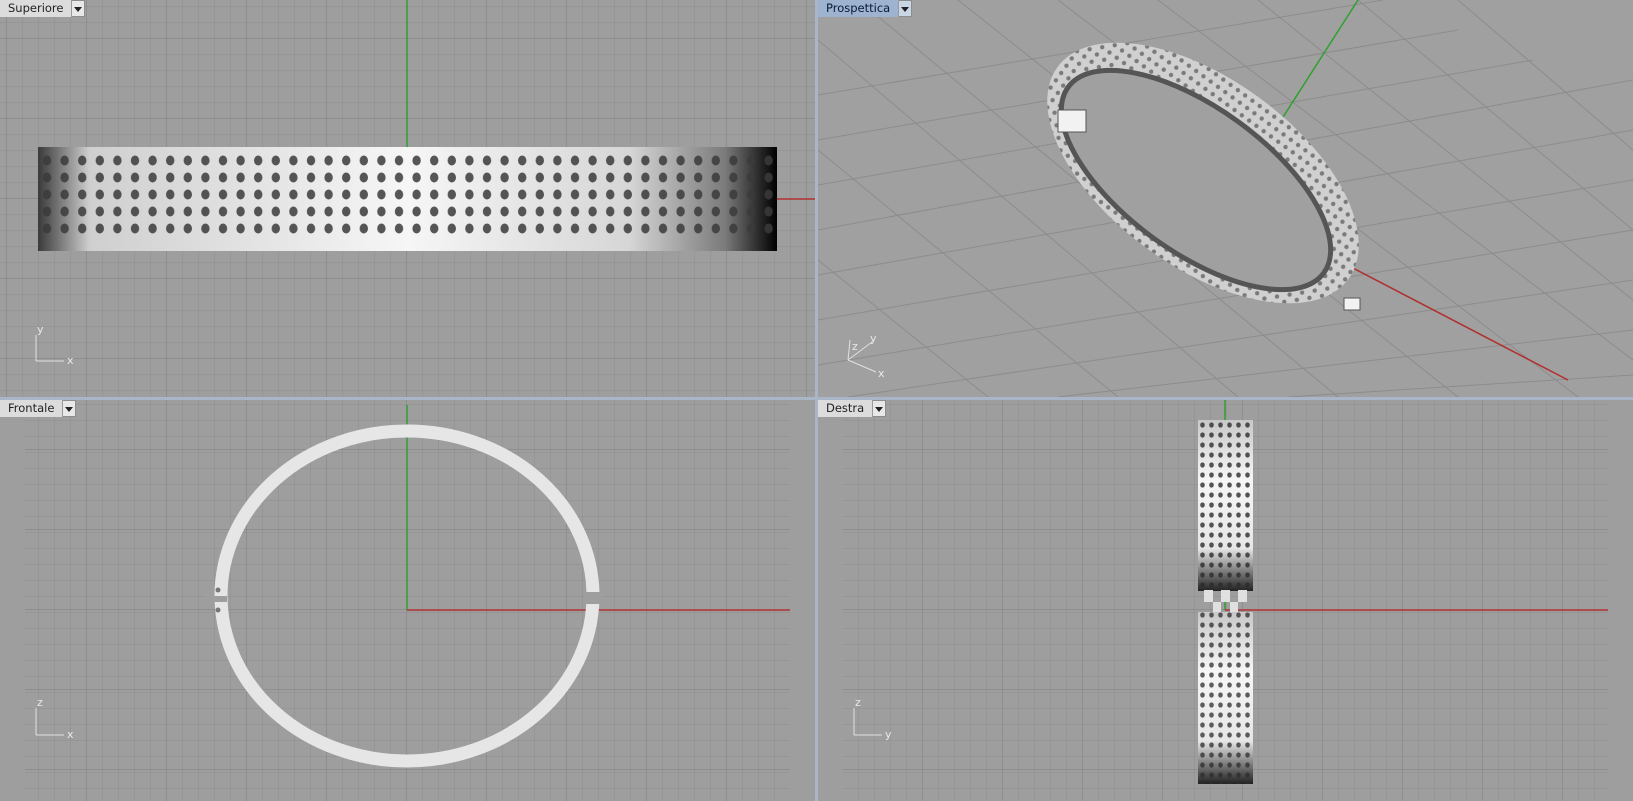 The image size is (1633, 801). I want to click on viewport-label-perspective: Prospettica, so click(865, 8).